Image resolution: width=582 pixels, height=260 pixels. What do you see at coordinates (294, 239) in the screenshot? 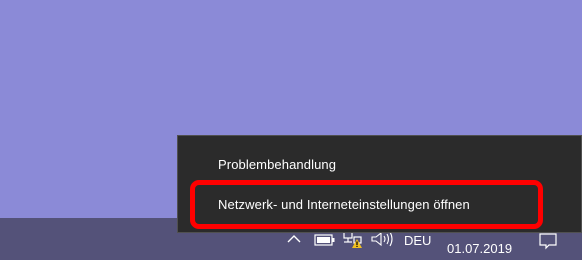
I see `chevron-up-icon` at bounding box center [294, 239].